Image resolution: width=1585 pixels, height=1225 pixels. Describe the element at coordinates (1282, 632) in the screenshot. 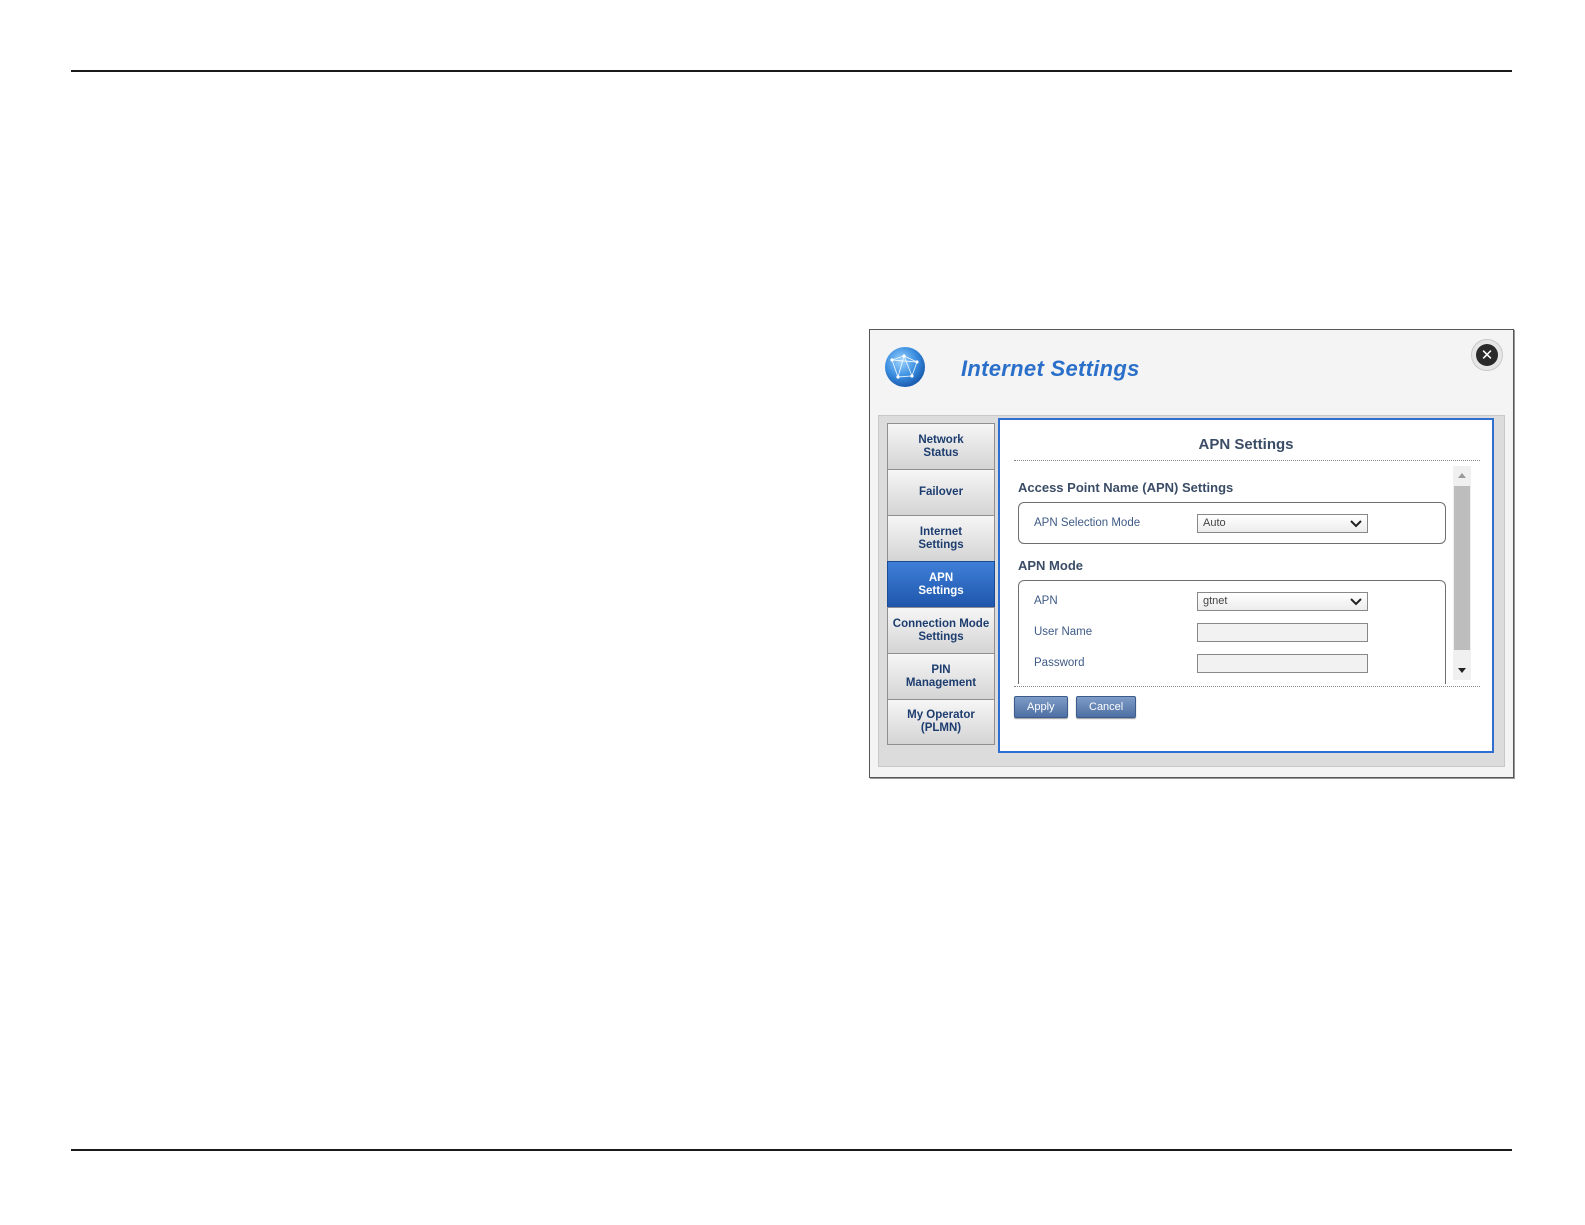

I see `user-name-input` at that location.